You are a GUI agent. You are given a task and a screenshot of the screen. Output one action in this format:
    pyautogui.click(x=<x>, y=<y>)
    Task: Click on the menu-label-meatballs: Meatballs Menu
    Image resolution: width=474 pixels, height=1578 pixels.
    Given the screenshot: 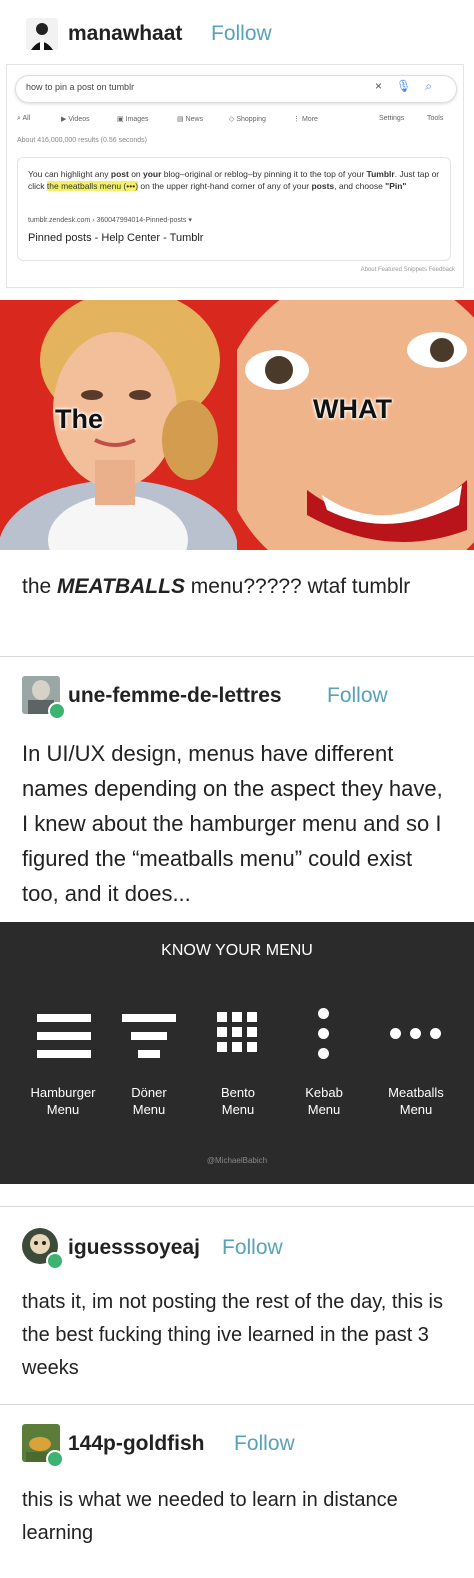 What is the action you would take?
    pyautogui.click(x=416, y=1101)
    